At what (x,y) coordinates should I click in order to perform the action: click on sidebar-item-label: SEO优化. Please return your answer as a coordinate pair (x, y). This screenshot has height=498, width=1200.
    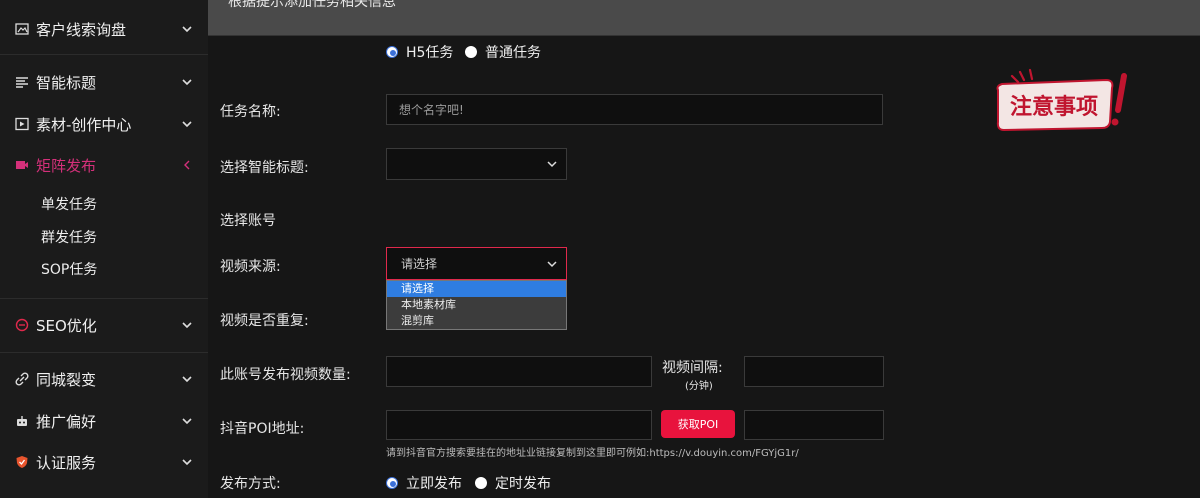
    Looking at the image, I should click on (66, 325).